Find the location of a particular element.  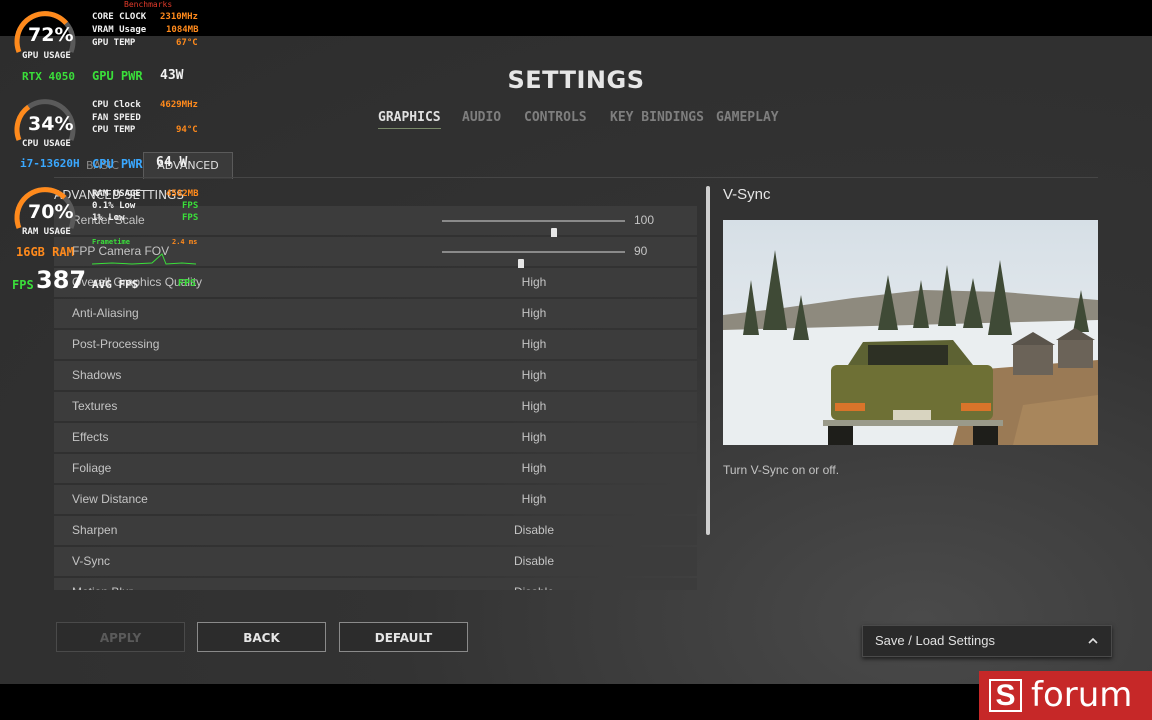

setting-label: Effects is located at coordinates (90, 437).